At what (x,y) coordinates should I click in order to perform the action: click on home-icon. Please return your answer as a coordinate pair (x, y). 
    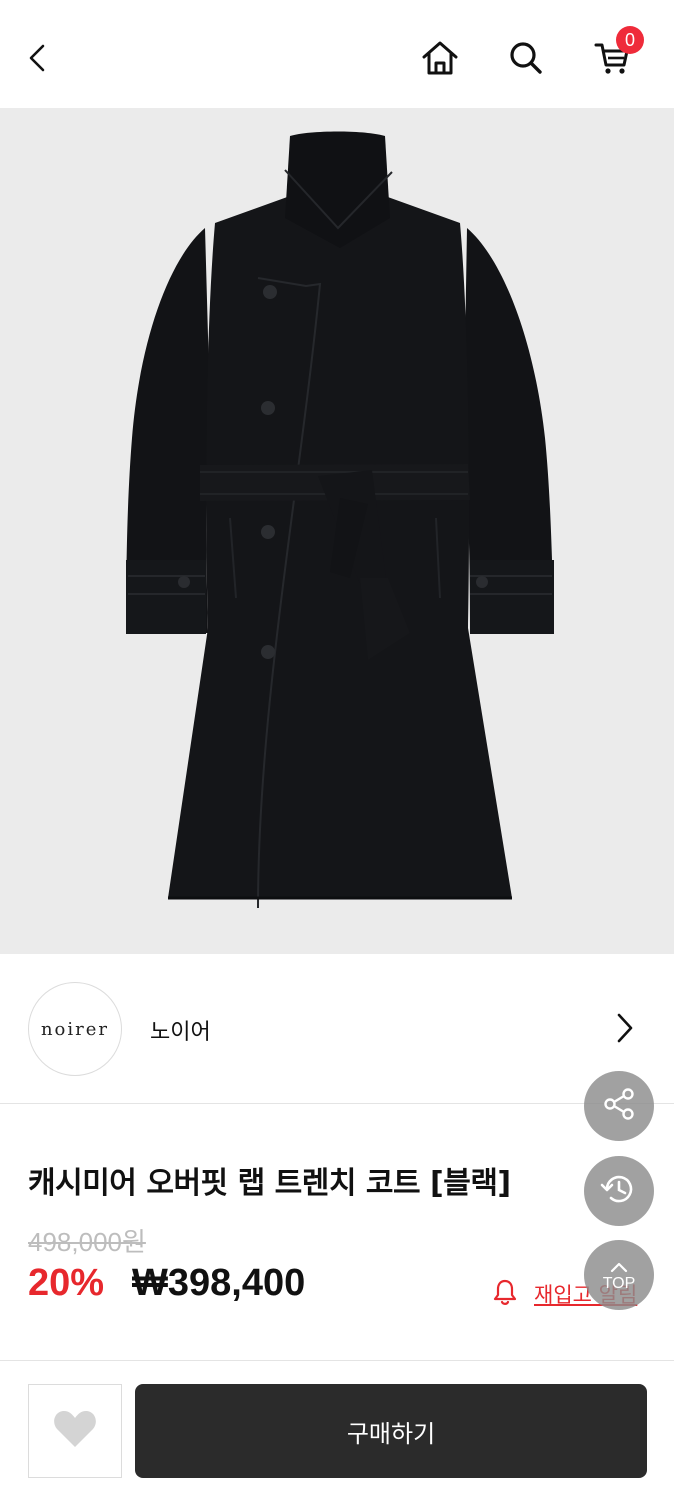
    Looking at the image, I should click on (440, 60).